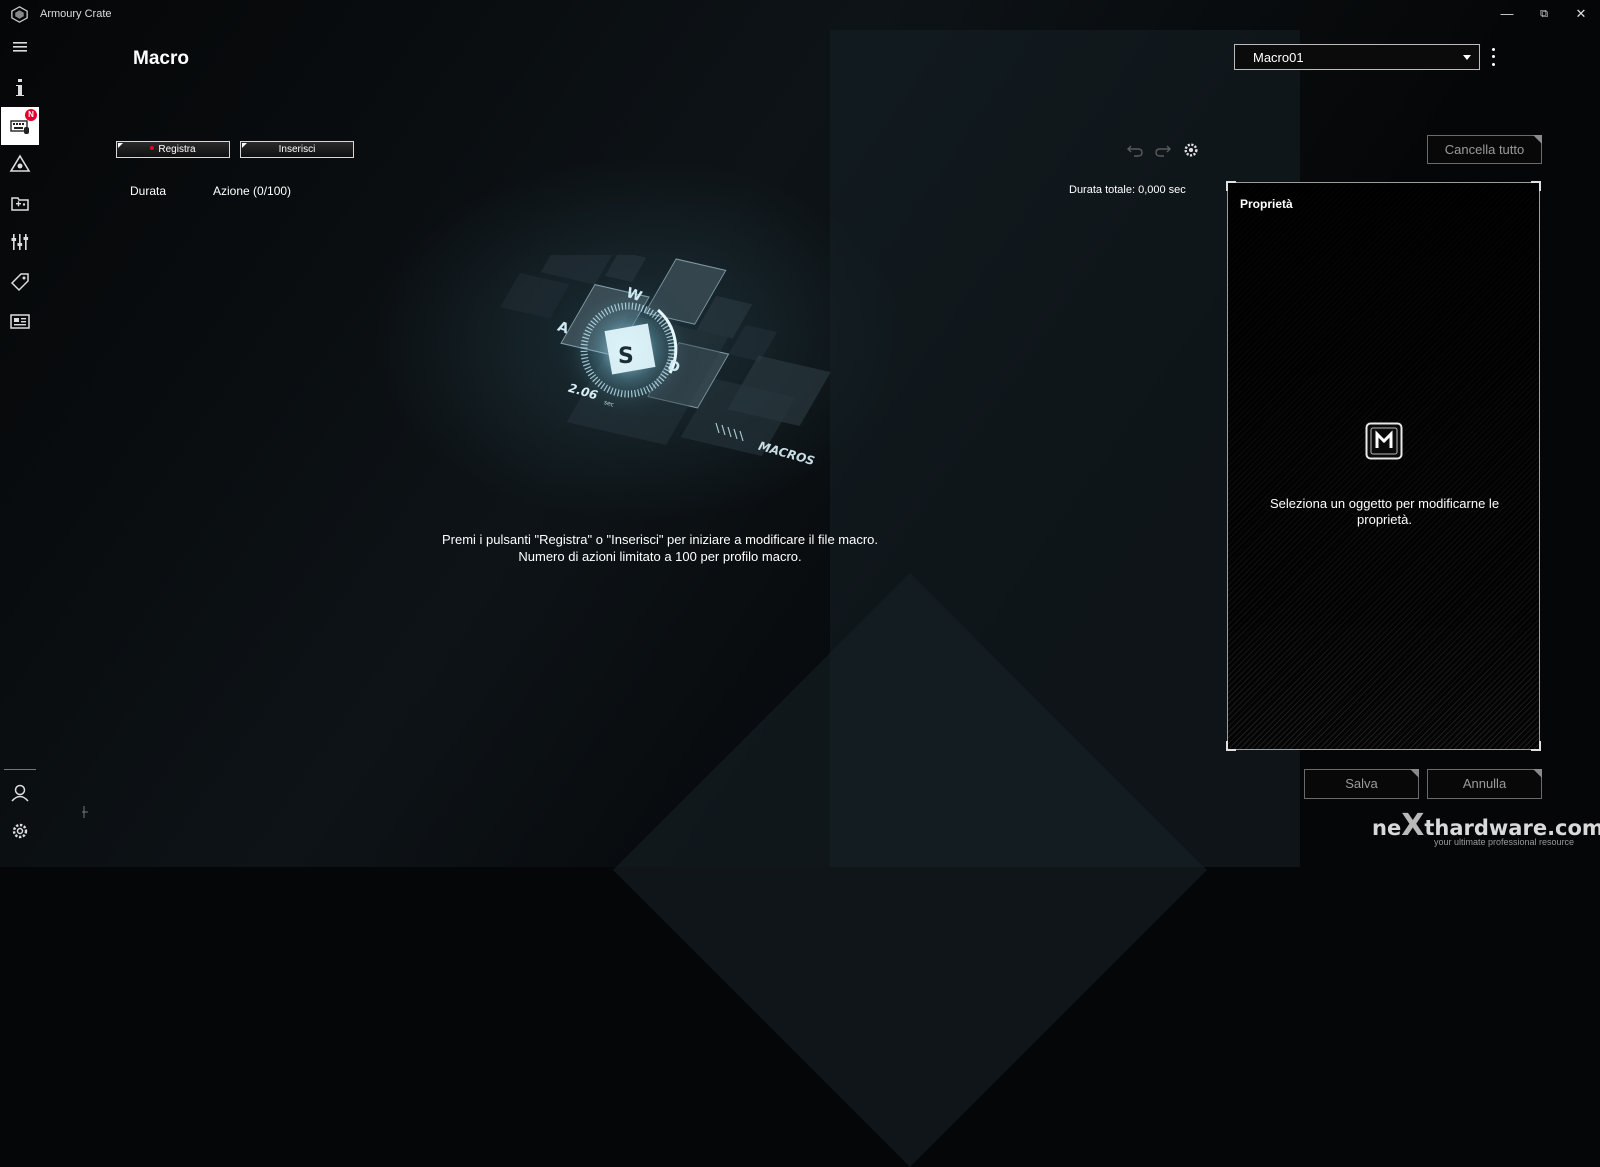 The height and width of the screenshot is (1167, 1600). What do you see at coordinates (1361, 784) in the screenshot?
I see `save-button: Salva` at bounding box center [1361, 784].